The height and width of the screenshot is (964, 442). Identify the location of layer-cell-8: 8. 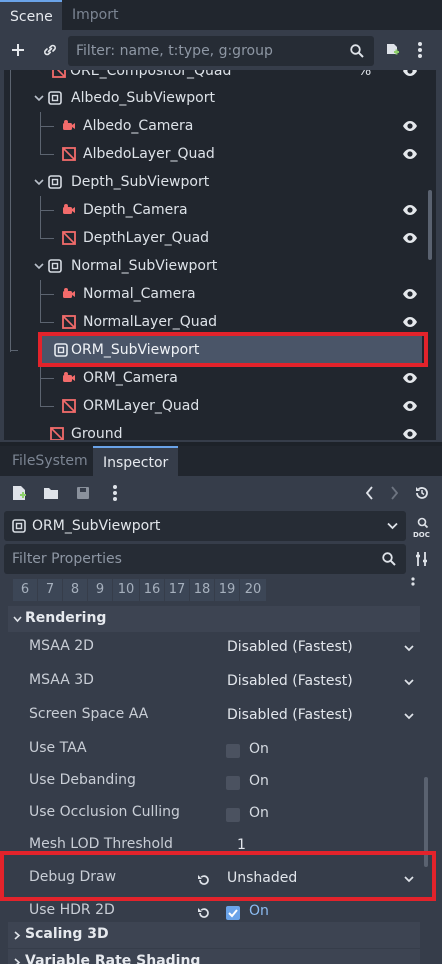
(75, 590).